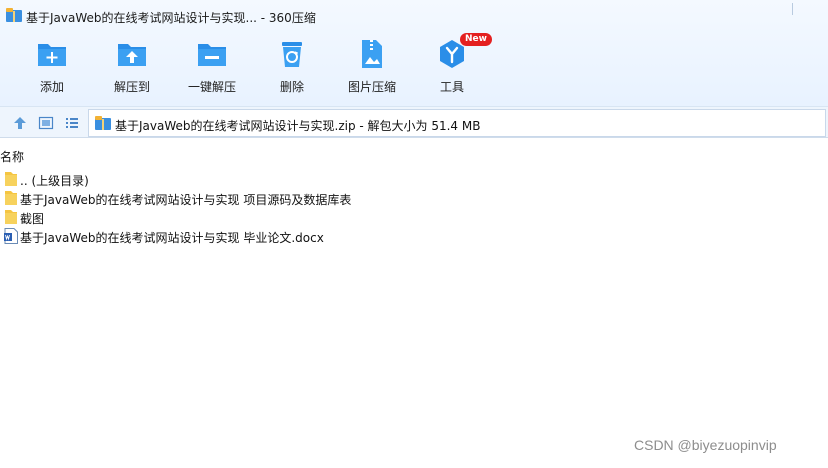 This screenshot has width=828, height=468. What do you see at coordinates (211, 87) in the screenshot?
I see `one-click-extract-label: 一键解压` at bounding box center [211, 87].